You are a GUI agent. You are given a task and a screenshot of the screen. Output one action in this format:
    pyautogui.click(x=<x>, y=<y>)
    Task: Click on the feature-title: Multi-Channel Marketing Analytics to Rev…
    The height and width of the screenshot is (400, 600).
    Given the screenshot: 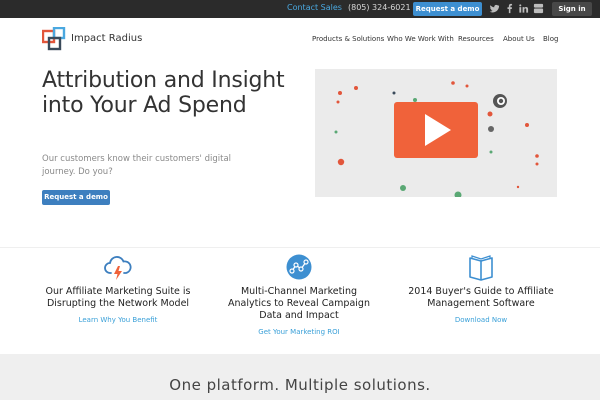 What is the action you would take?
    pyautogui.click(x=299, y=303)
    